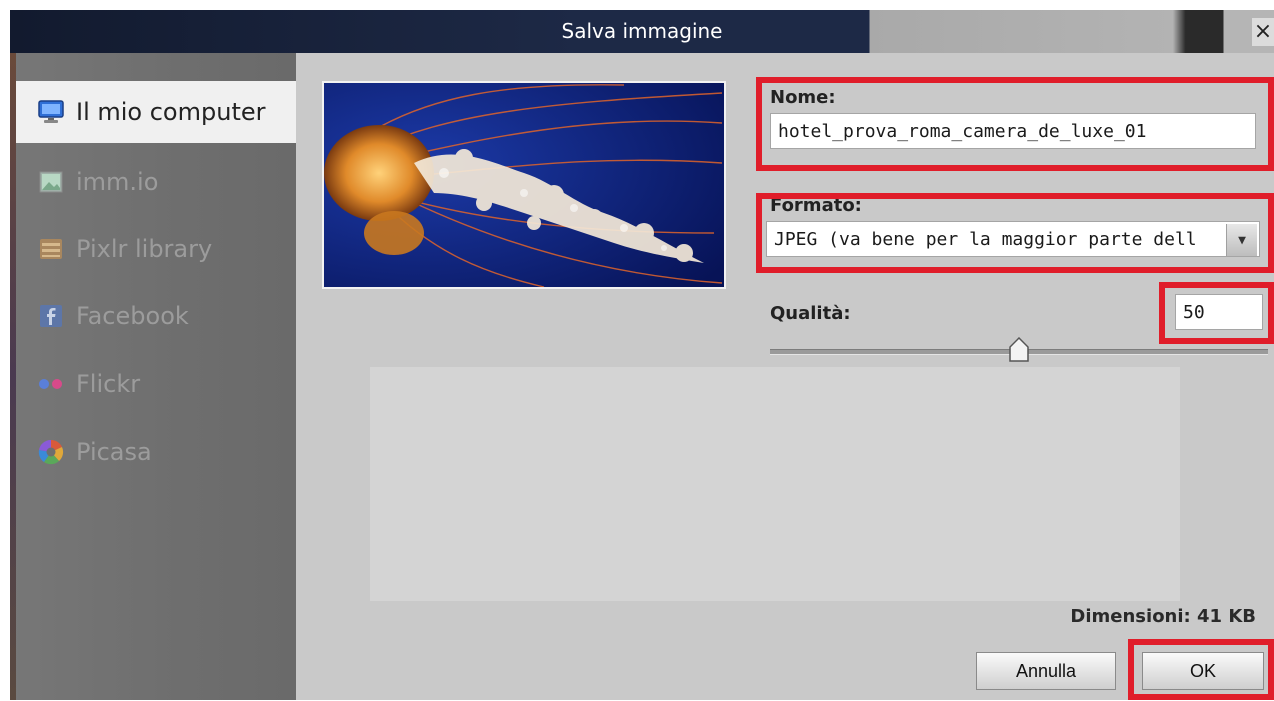 Image resolution: width=1274 pixels, height=701 pixels. Describe the element at coordinates (810, 313) in the screenshot. I see `quality-label: Qualità:` at that location.